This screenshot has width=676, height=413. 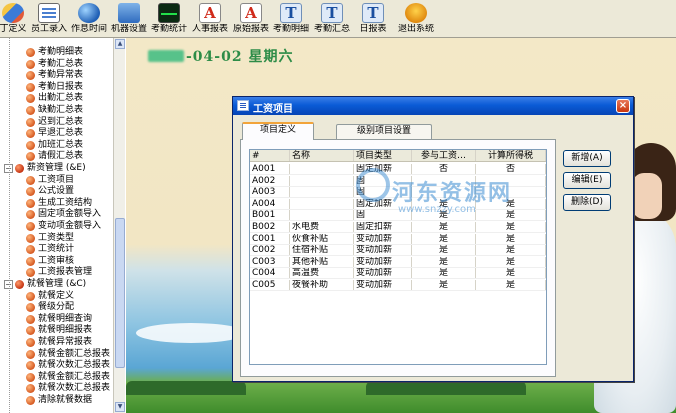 I want to click on report-a-icon: A, so click(x=210, y=13).